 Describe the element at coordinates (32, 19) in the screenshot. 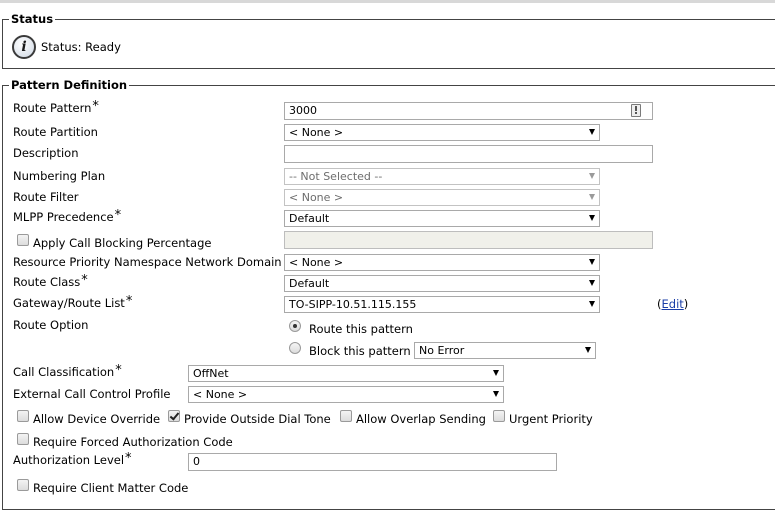

I see `status-legend: Status` at that location.